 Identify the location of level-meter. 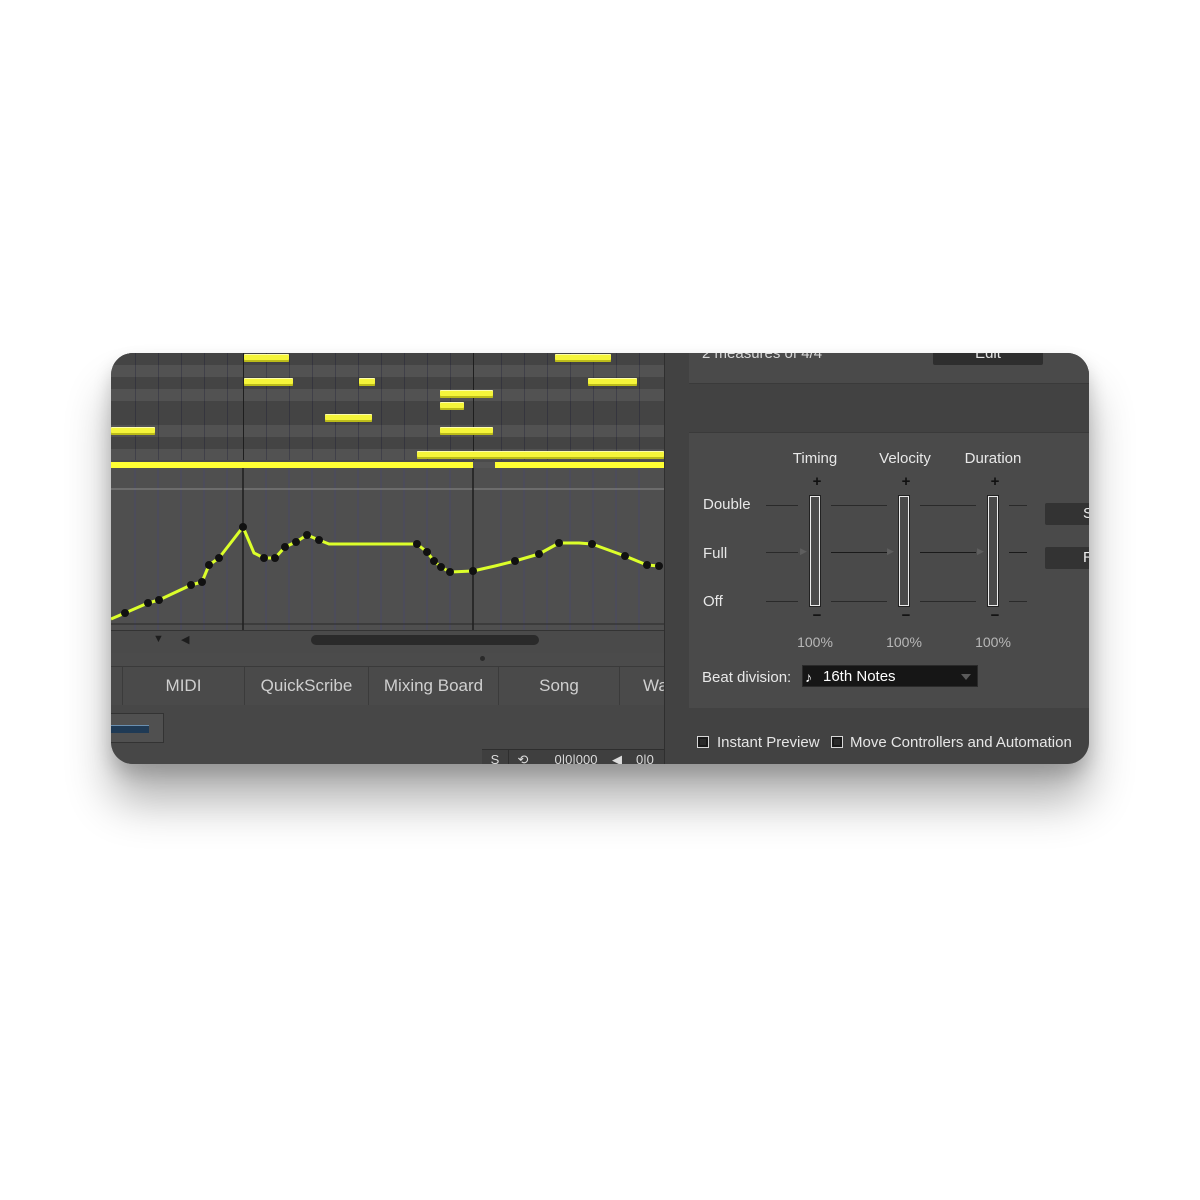
(137, 728).